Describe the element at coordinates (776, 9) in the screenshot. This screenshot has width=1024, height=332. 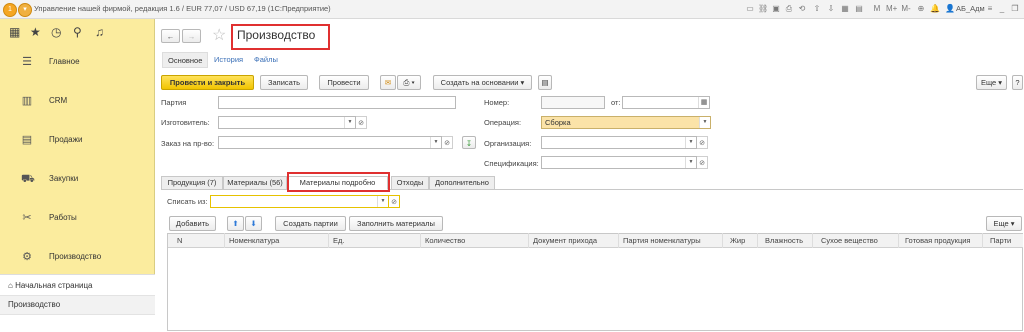
I see `save-icon: ▣` at that location.